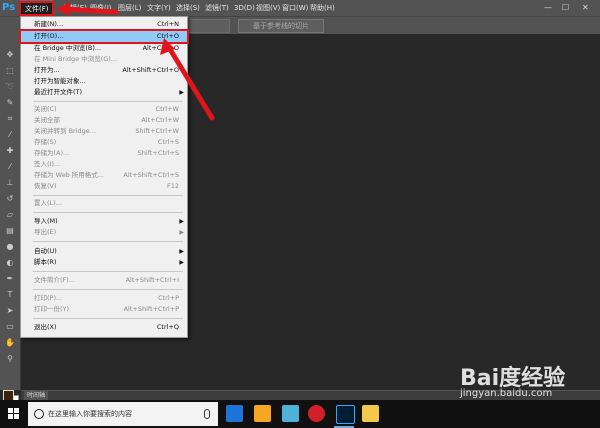 The width and height of the screenshot is (600, 428). I want to click on menu-image: 图像(I), so click(101, 8).